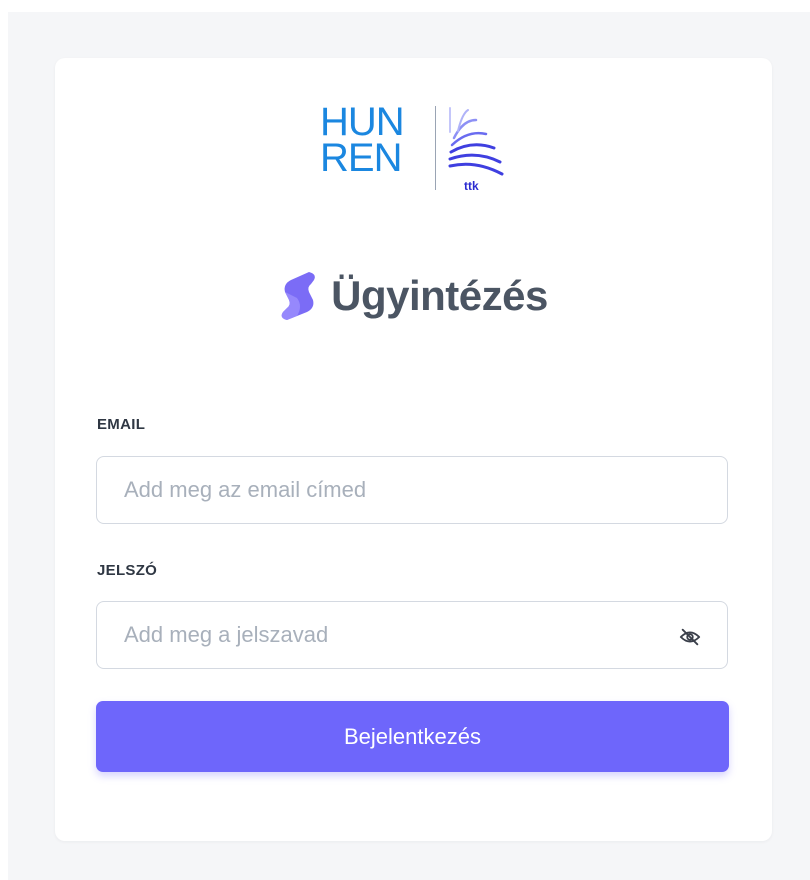 The height and width of the screenshot is (880, 810). What do you see at coordinates (121, 424) in the screenshot?
I see `email-label: EMAIL` at bounding box center [121, 424].